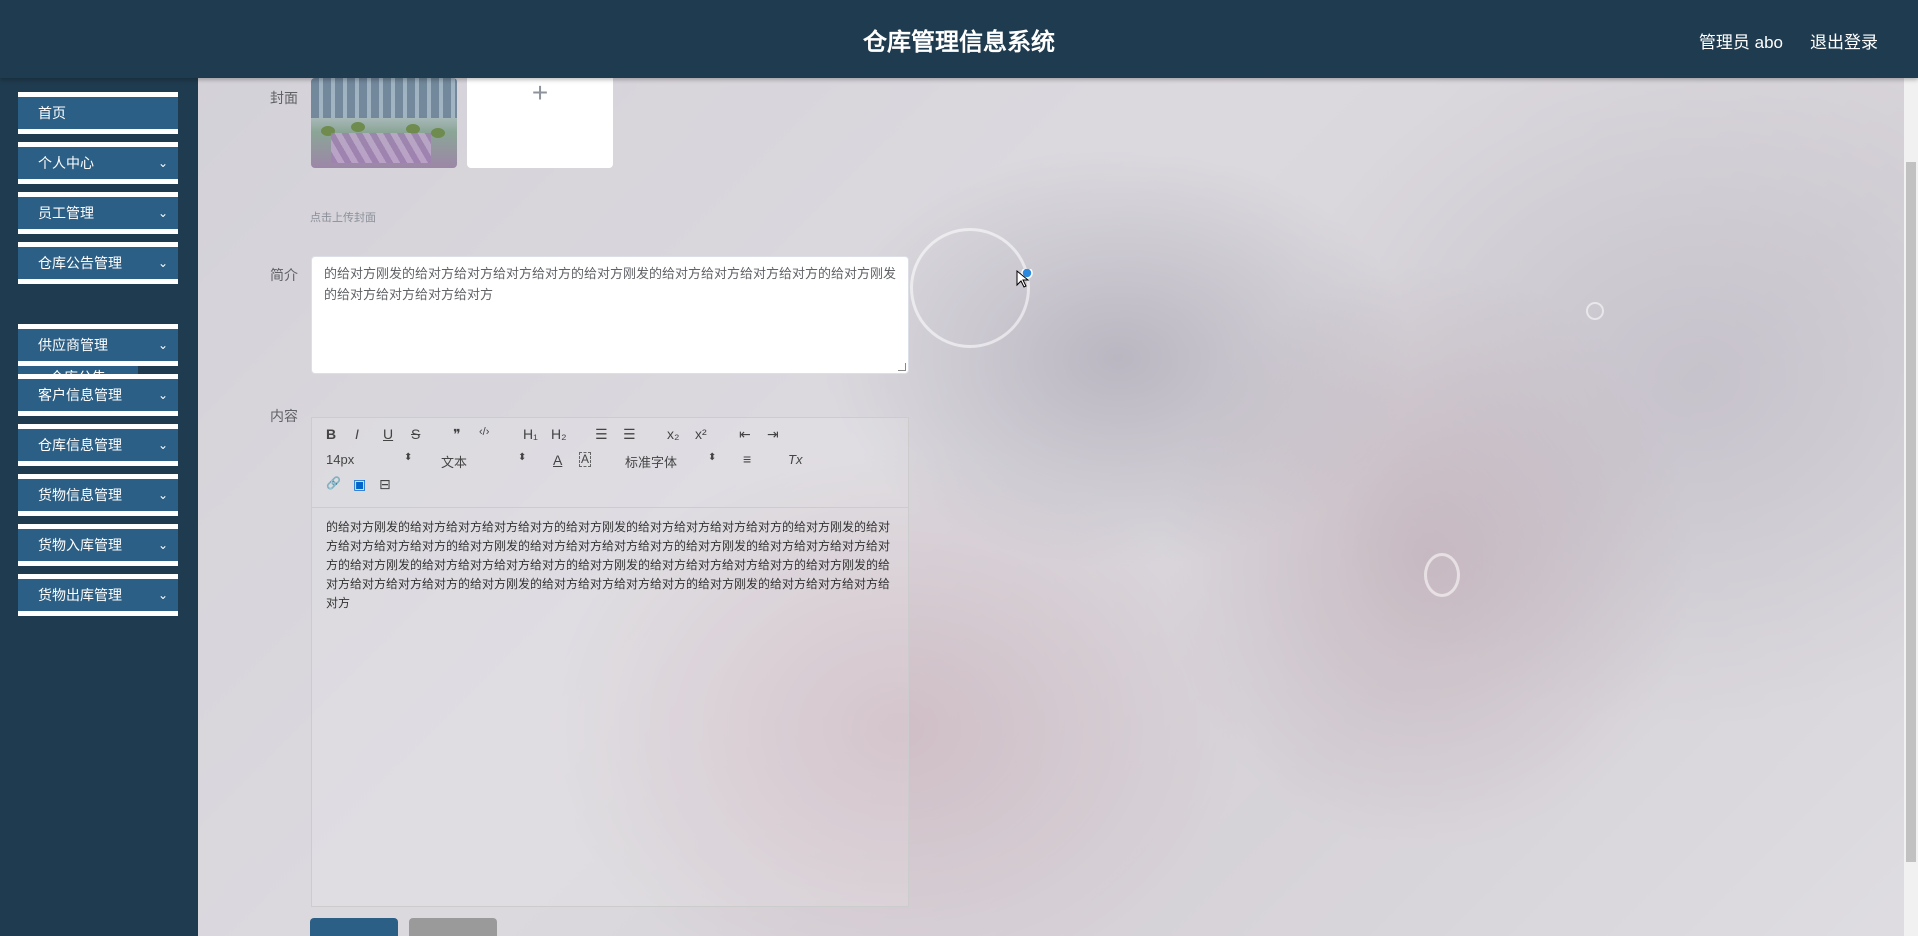 Image resolution: width=1918 pixels, height=936 pixels. I want to click on blockquote-button: ❞, so click(457, 434).